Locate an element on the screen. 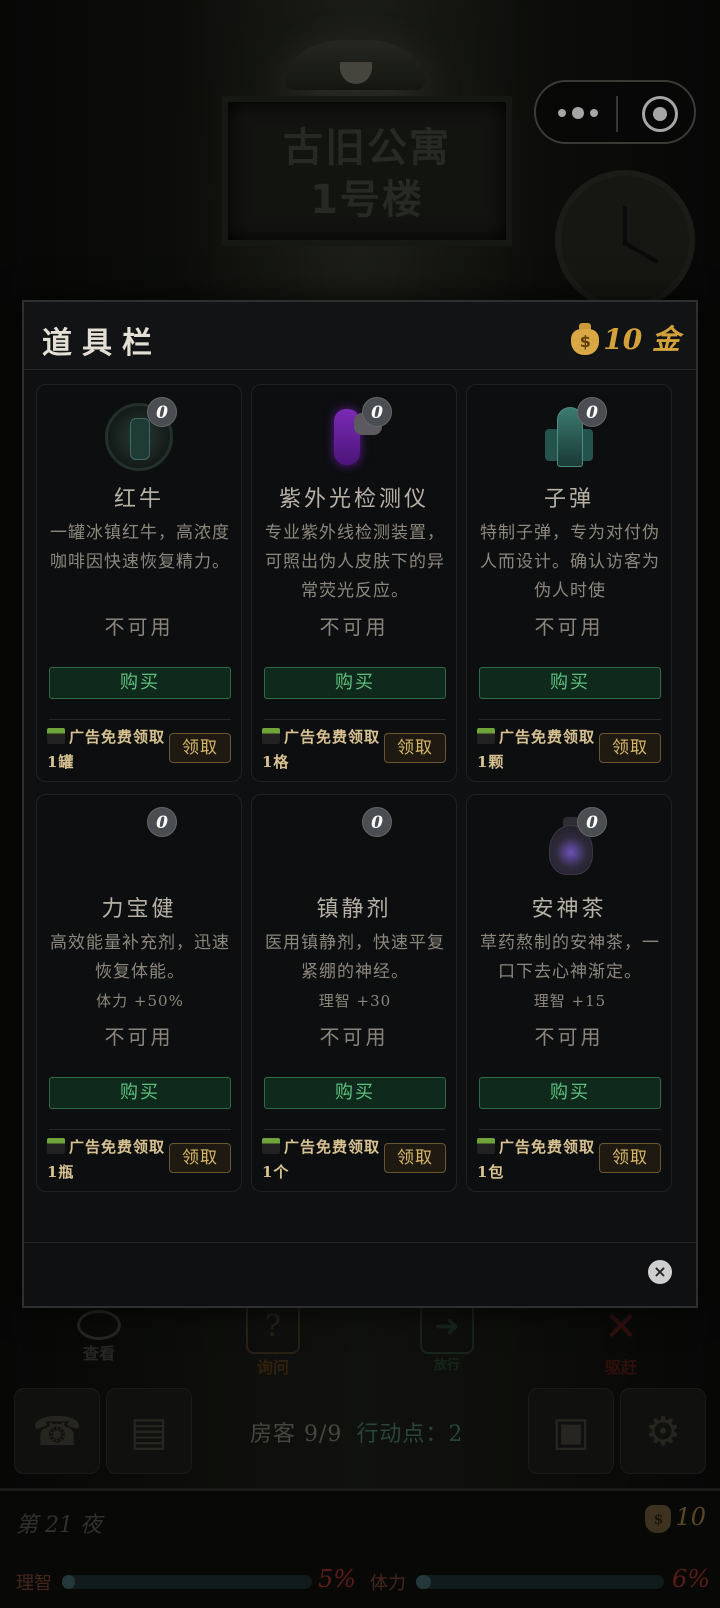 This screenshot has height=1608, width=720. item-description: 医用镇静剂，快速平复紧绷的神经。 理智 +30 is located at coordinates (355, 971).